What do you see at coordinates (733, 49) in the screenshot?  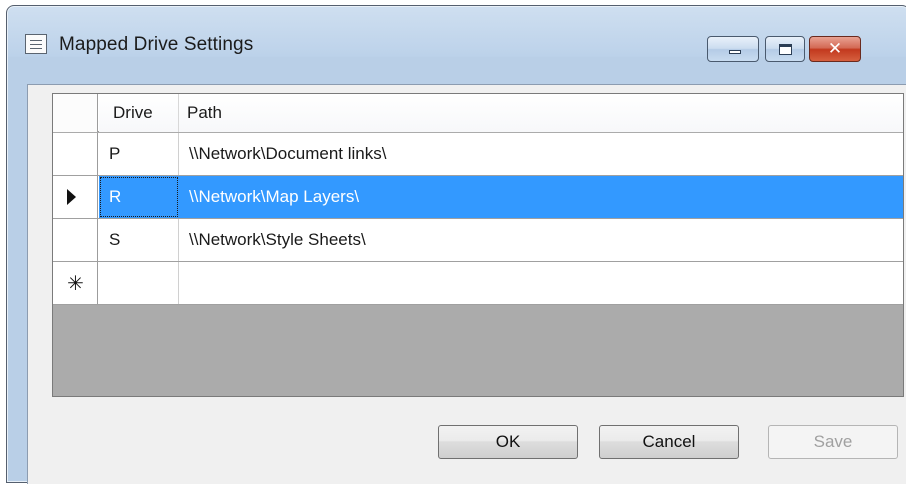 I see `minimize-button` at bounding box center [733, 49].